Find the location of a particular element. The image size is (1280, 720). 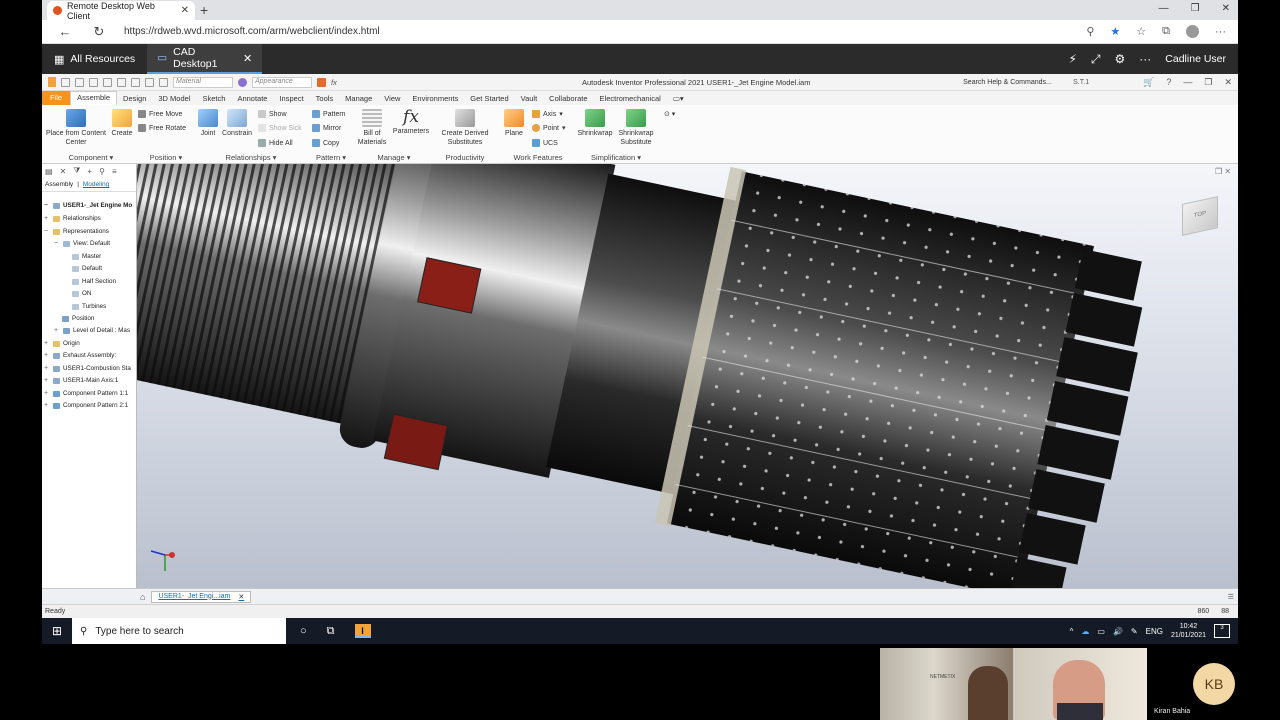

position-group-label: Position ▾ is located at coordinates (166, 157).